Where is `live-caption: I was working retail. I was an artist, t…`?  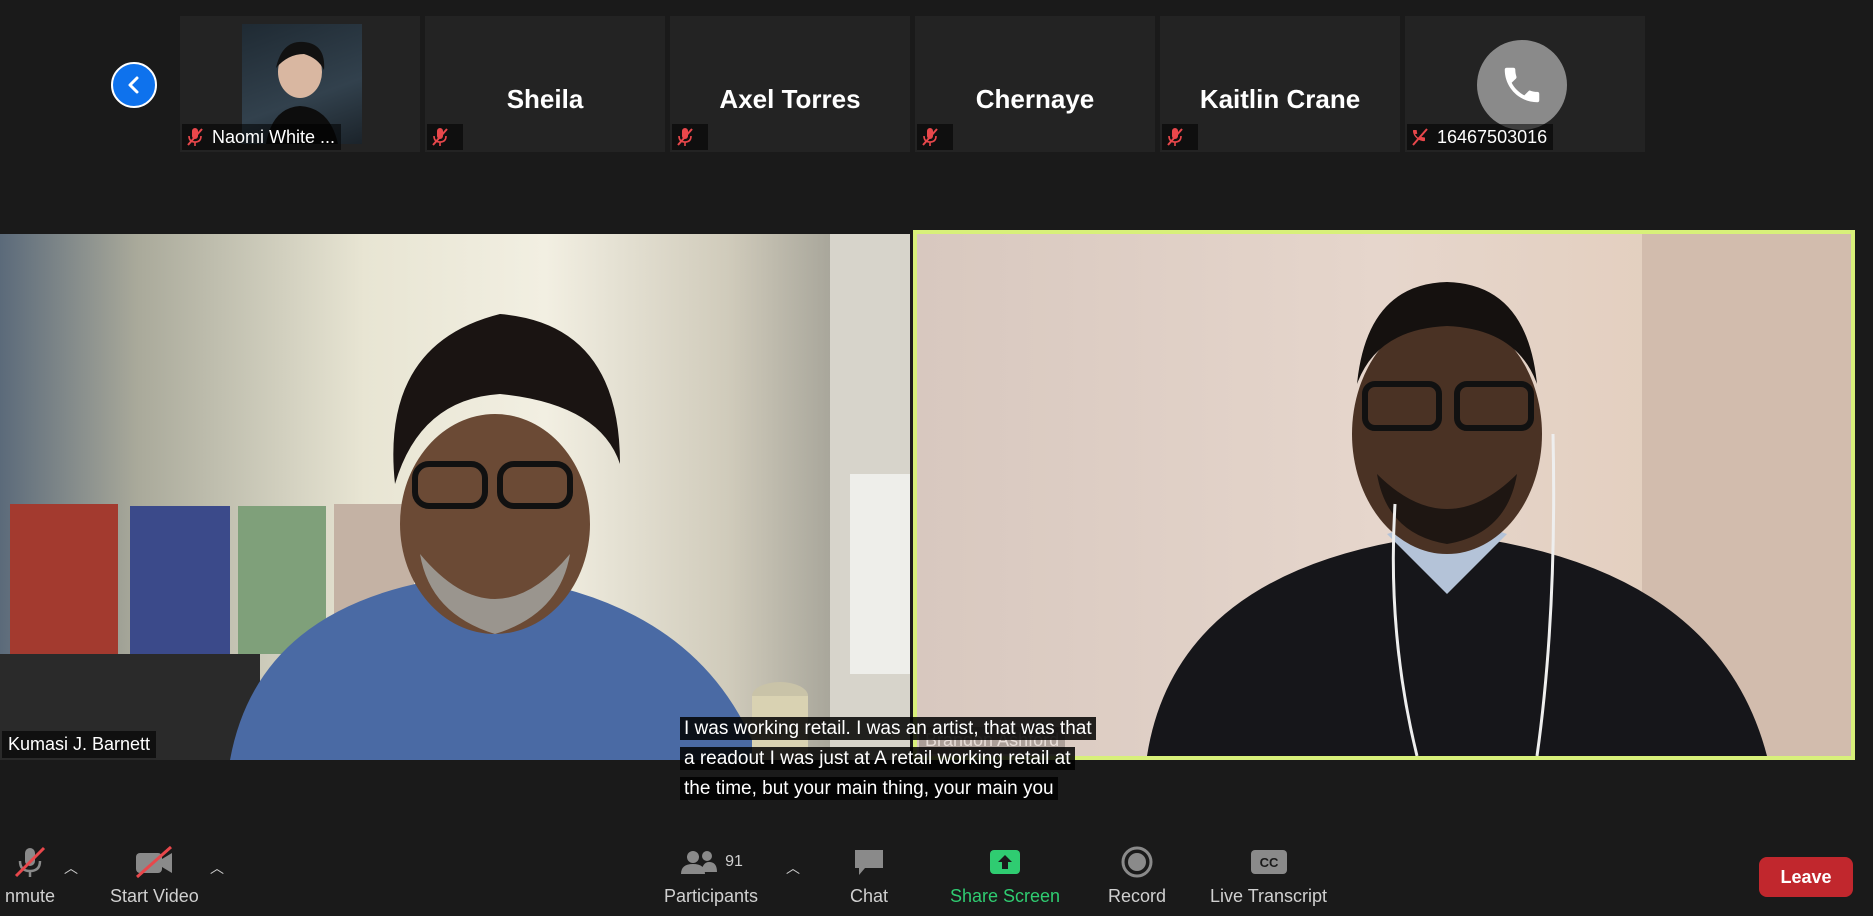 live-caption: I was working retail. I was an artist, t… is located at coordinates (915, 759).